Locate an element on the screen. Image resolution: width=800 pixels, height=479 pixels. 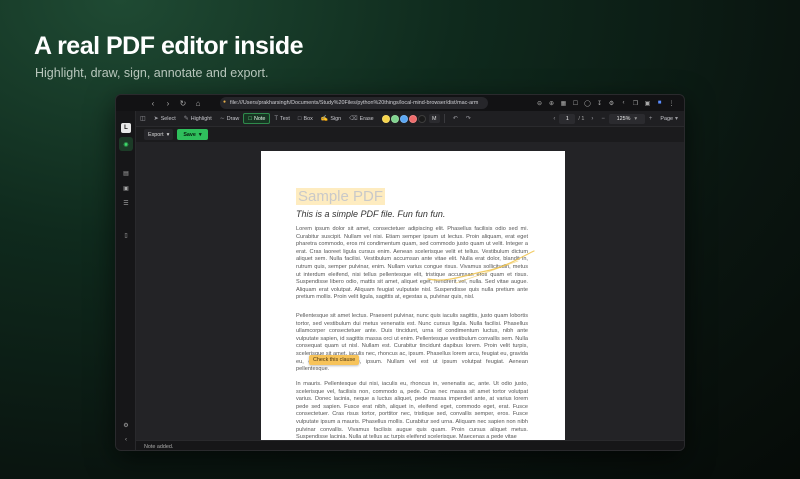
undo-icon: ↶ is located at coordinates (455, 118).